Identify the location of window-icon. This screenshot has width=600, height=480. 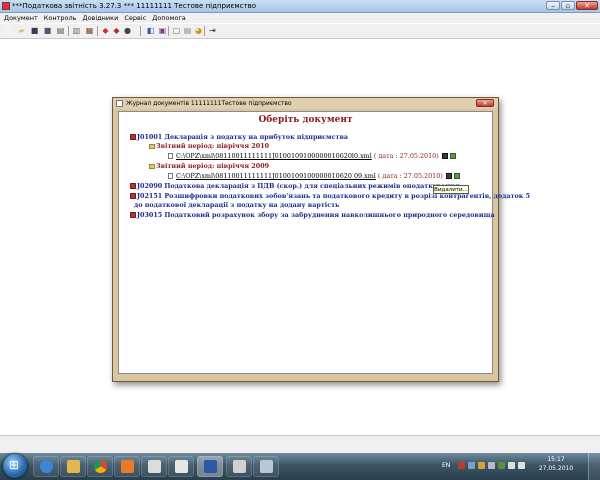
(239, 466).